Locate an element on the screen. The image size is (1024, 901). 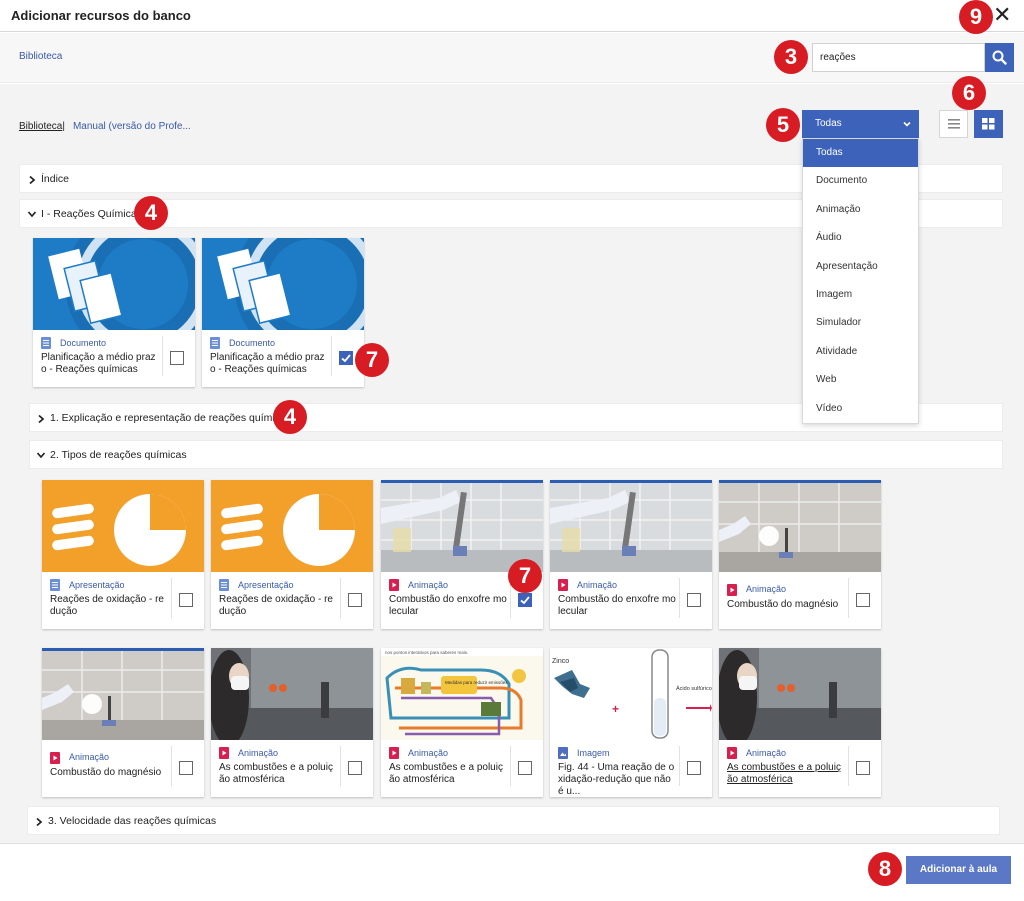
presentation-type-icon is located at coordinates (224, 585).